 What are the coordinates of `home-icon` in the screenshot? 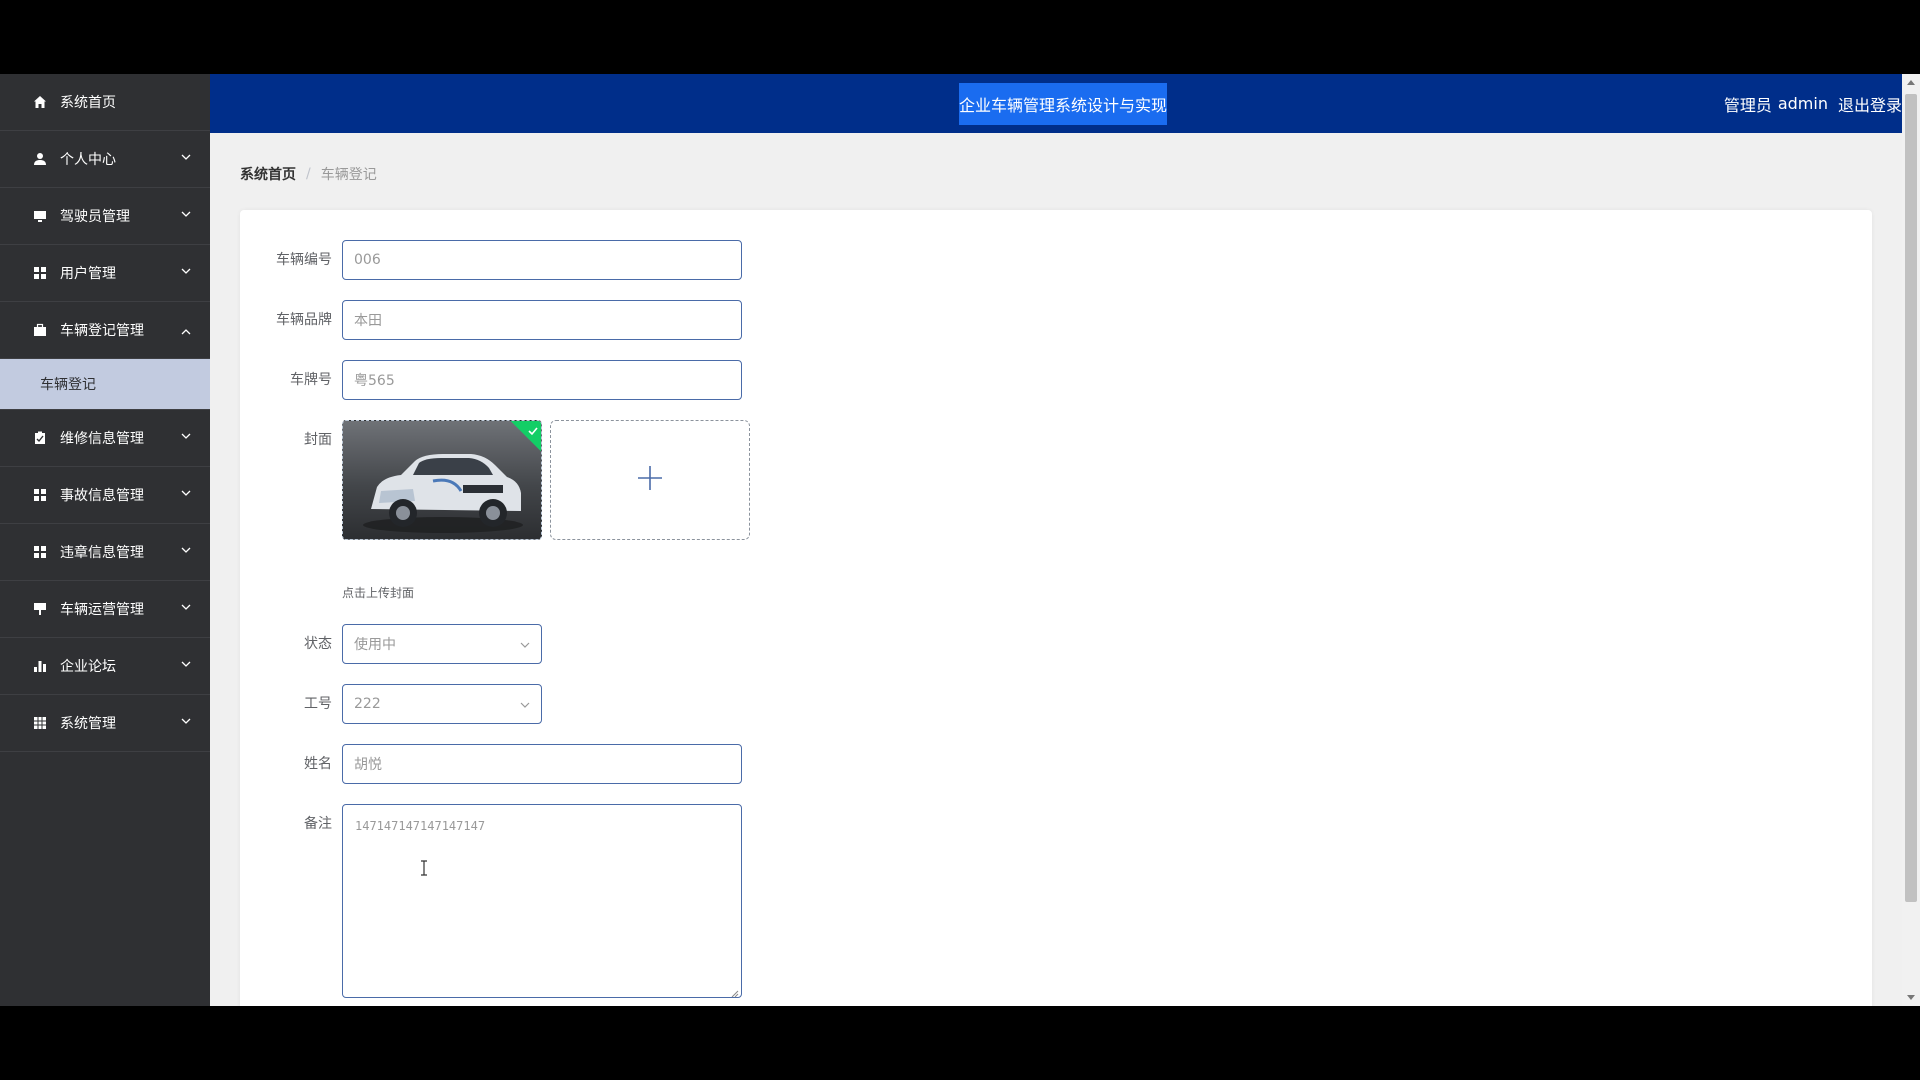 It's located at (40, 102).